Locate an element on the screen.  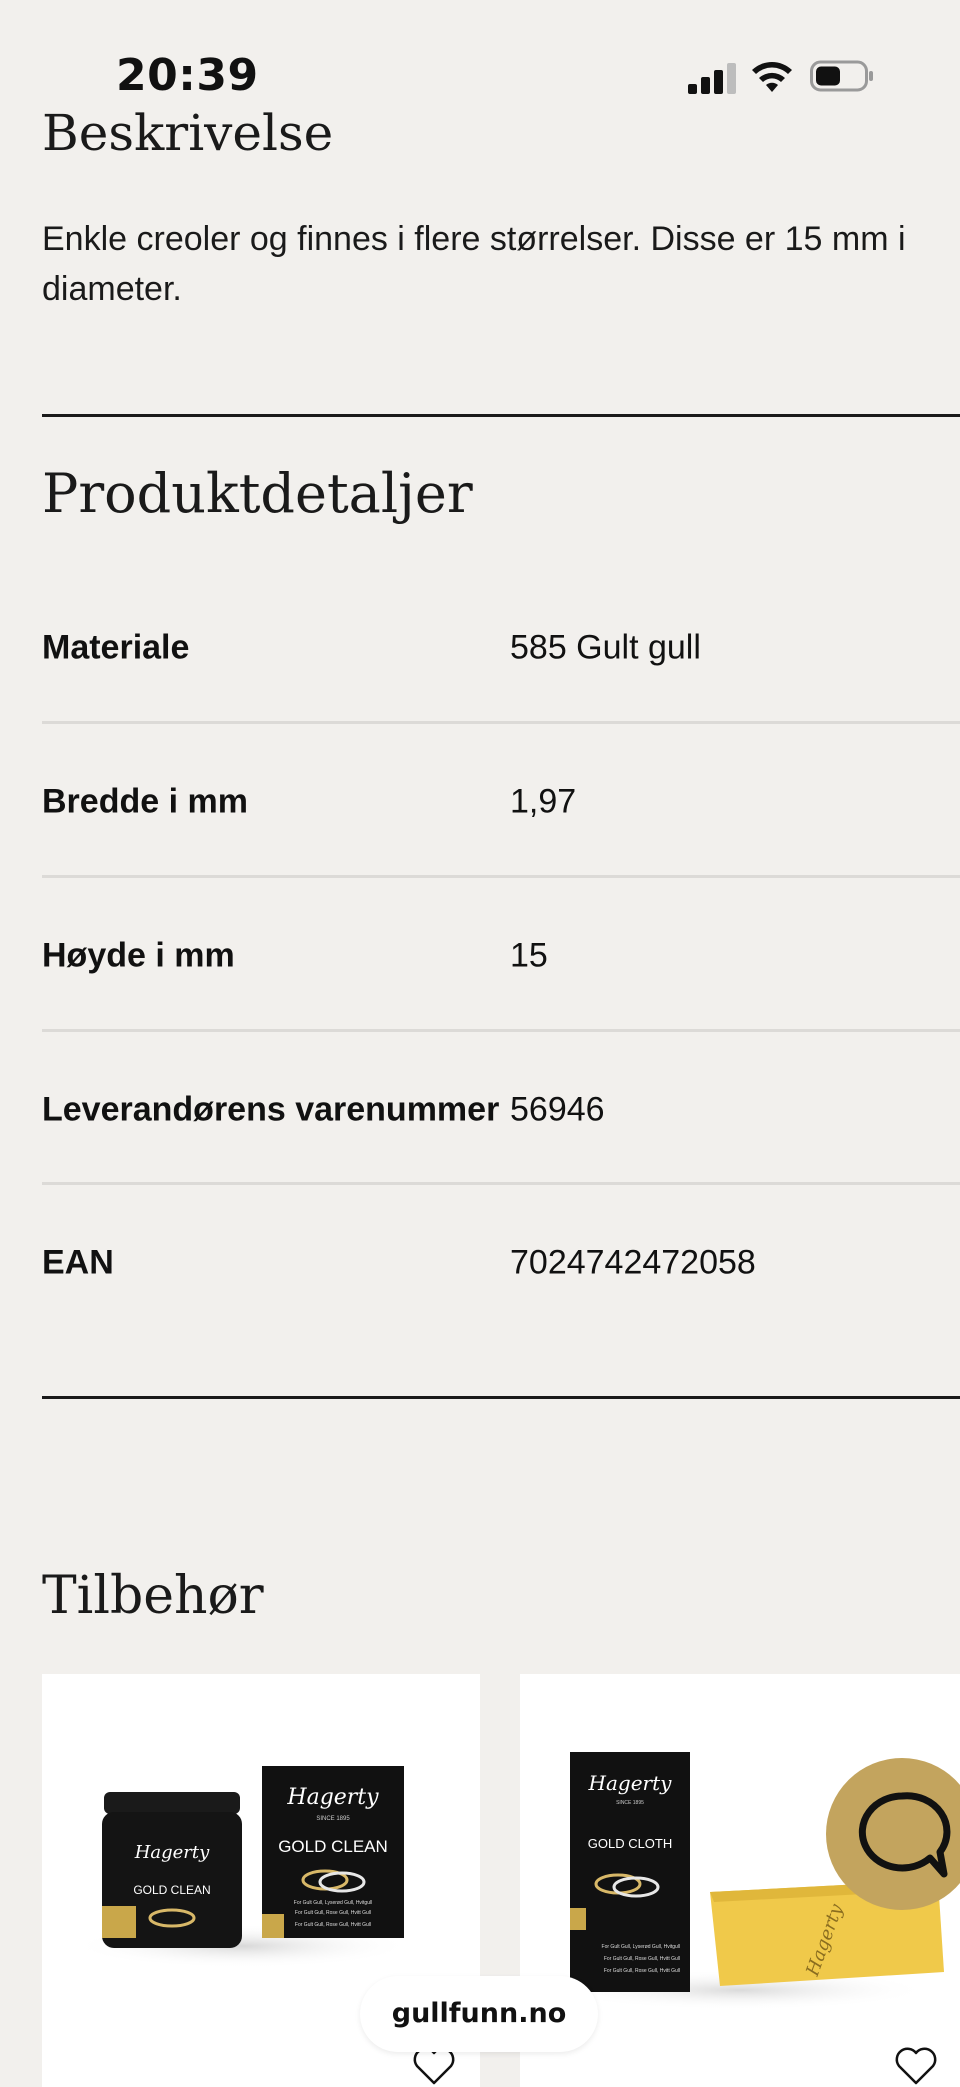
detail-row-height: Høyde i mm 15 is located at coordinates (480, 956).